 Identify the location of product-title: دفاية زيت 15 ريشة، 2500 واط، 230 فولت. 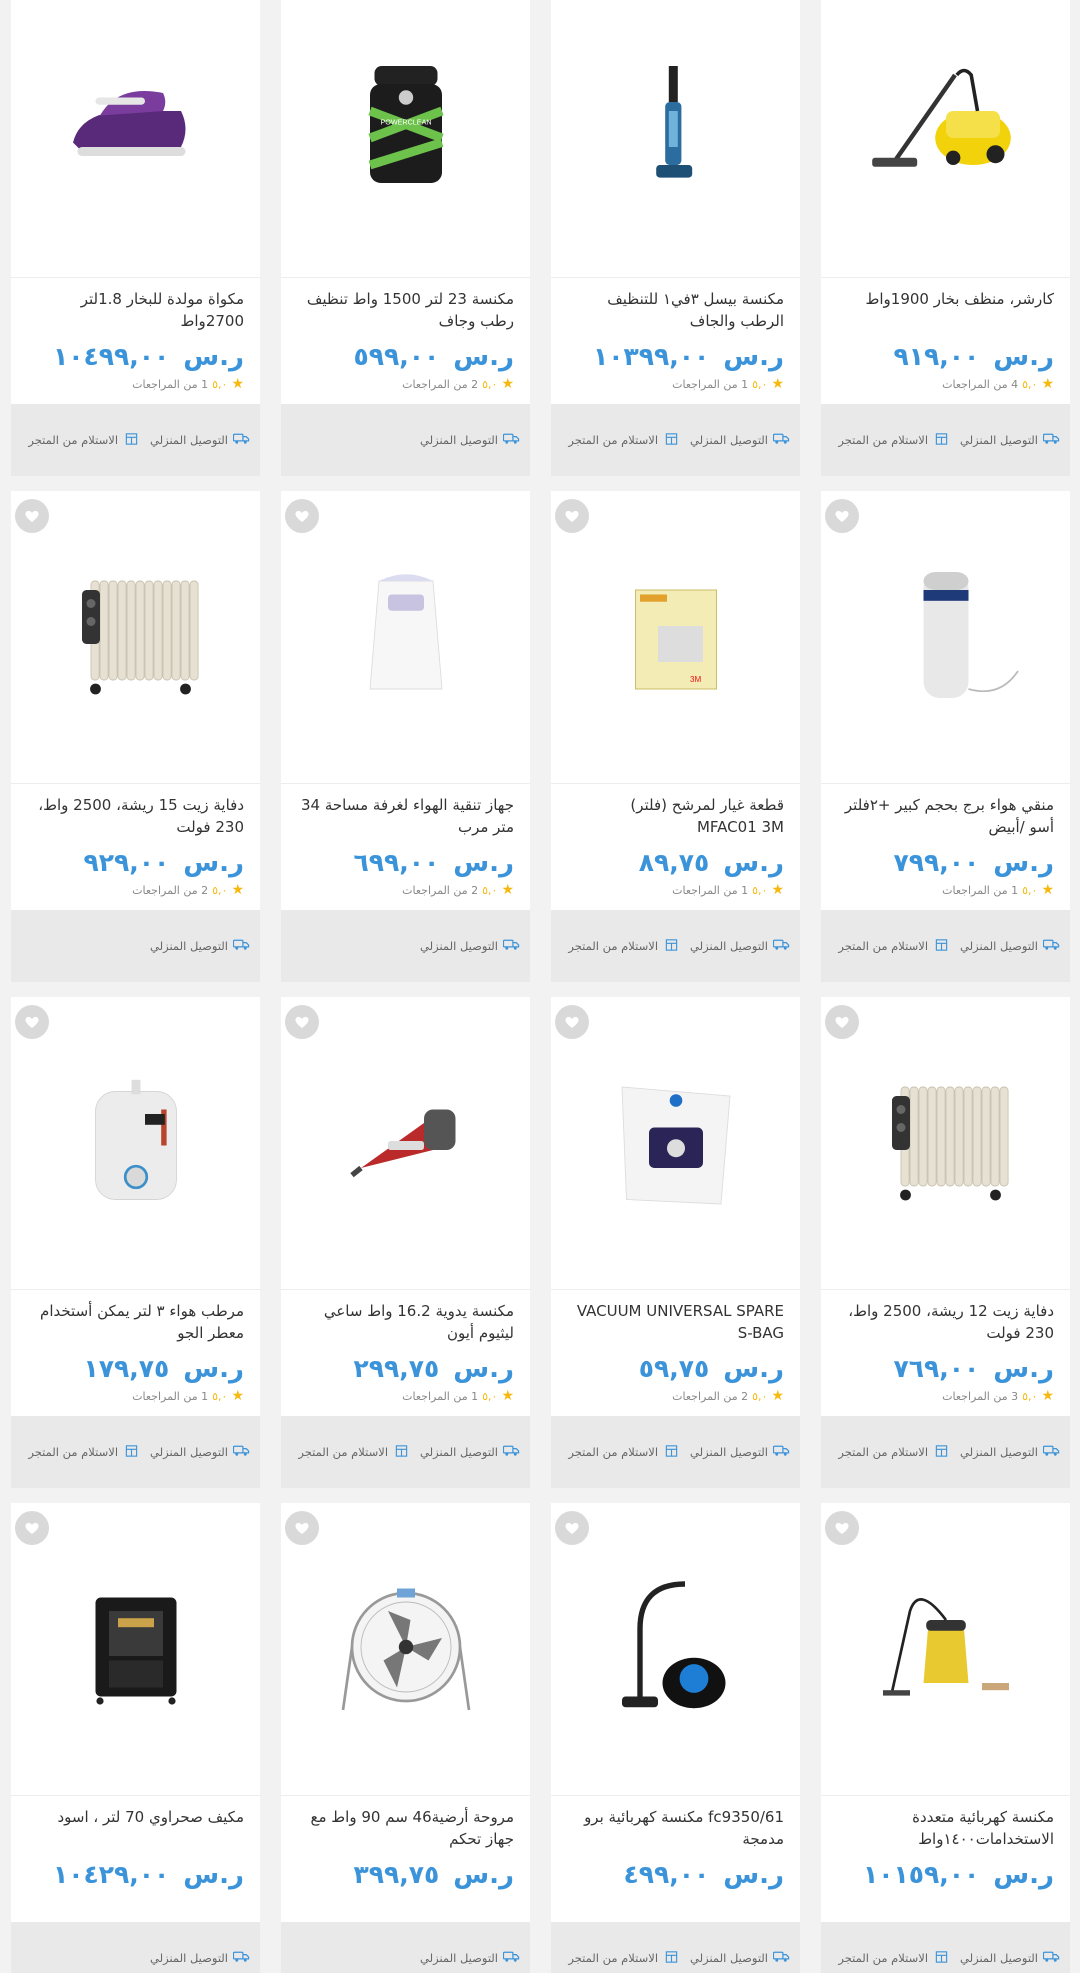
(135, 817).